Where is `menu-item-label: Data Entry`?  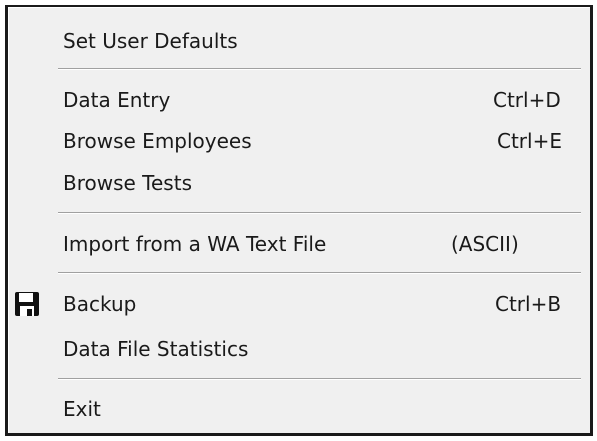 menu-item-label: Data Entry is located at coordinates (117, 100).